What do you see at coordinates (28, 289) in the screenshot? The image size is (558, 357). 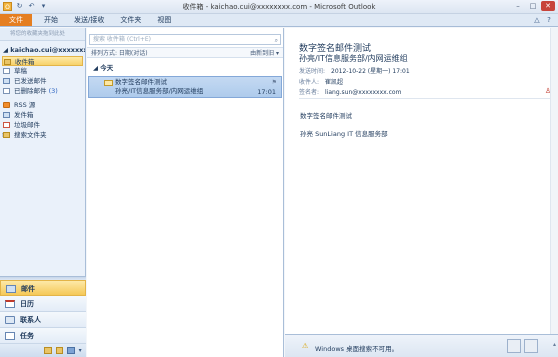 I see `module-label: 邮件` at bounding box center [28, 289].